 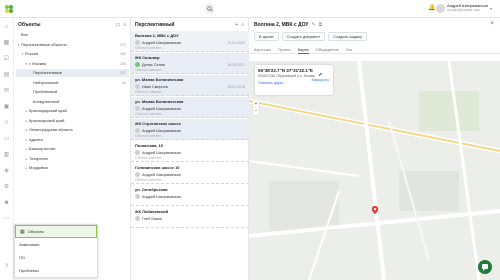 What do you see at coordinates (327, 50) in the screenshot?
I see `tab-discussion: Обсуждение` at bounding box center [327, 50].